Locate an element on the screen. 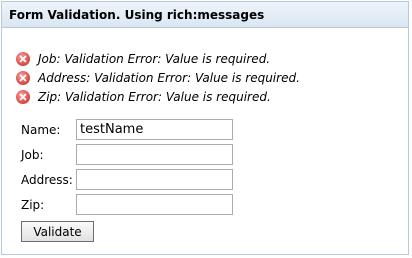  form-row-address: Address: is located at coordinates (127, 179).